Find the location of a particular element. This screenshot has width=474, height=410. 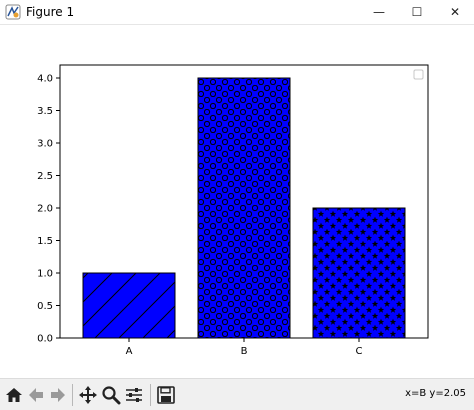

matplotlib-app-icon is located at coordinates (13, 12).